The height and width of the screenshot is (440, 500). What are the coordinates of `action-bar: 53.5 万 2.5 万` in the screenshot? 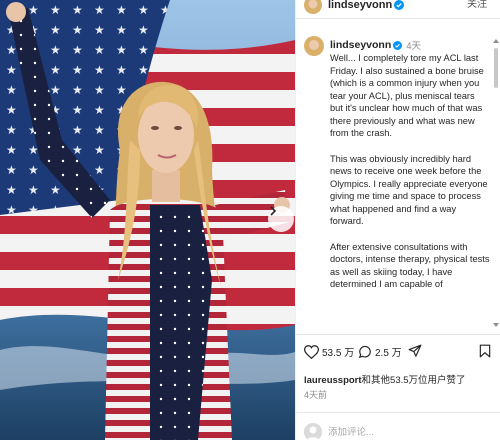 It's located at (398, 353).